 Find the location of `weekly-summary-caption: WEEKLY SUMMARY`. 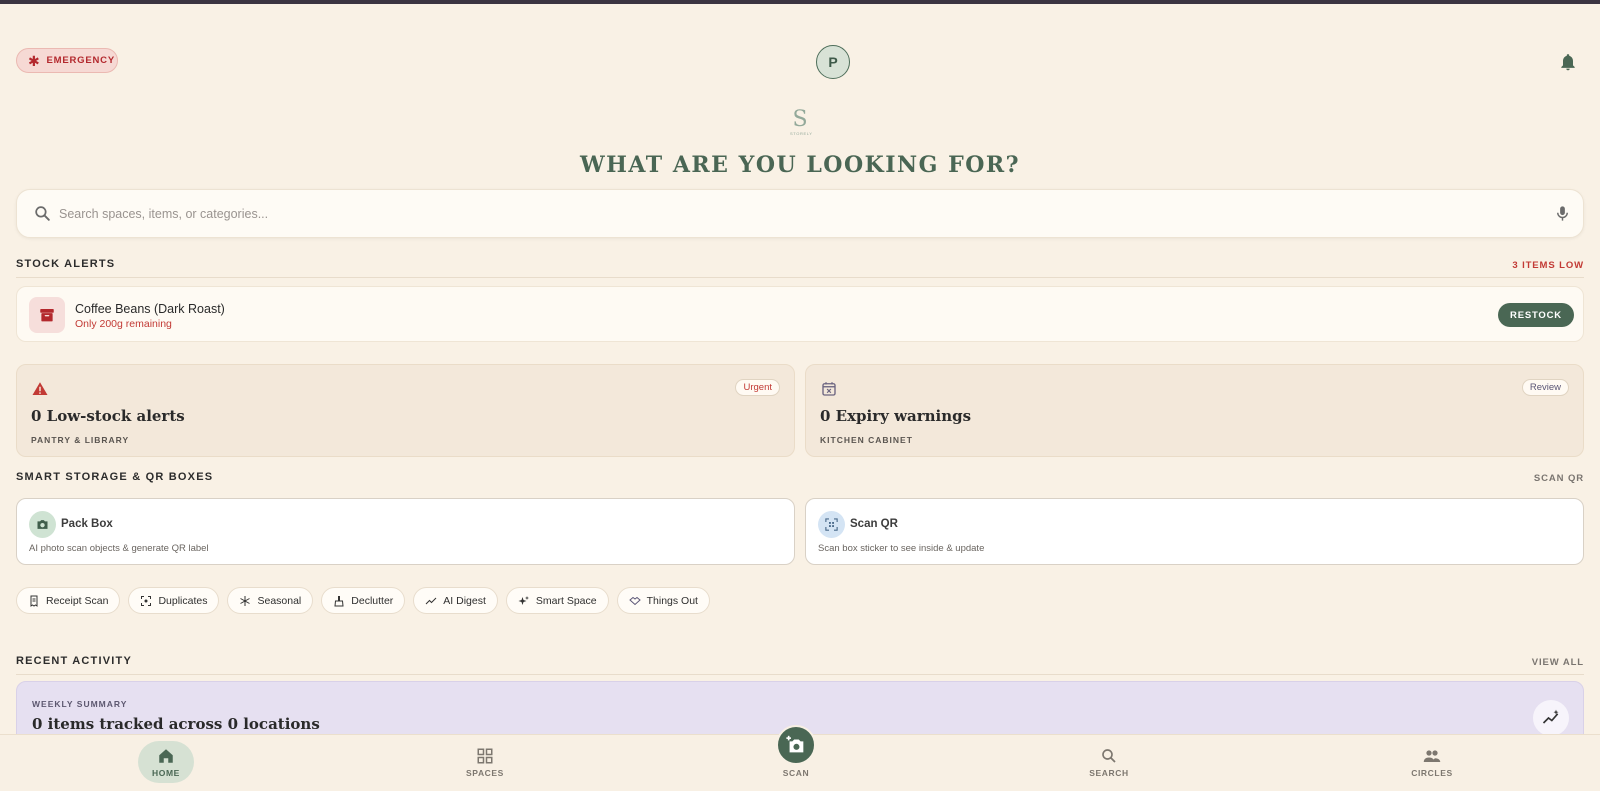

weekly-summary-caption: WEEKLY SUMMARY is located at coordinates (80, 704).